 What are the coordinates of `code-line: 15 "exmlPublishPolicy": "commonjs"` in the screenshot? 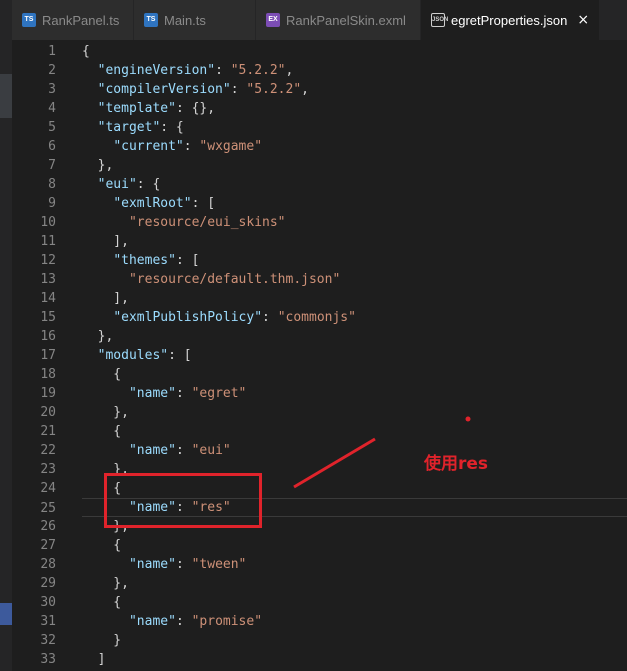 It's located at (319, 317).